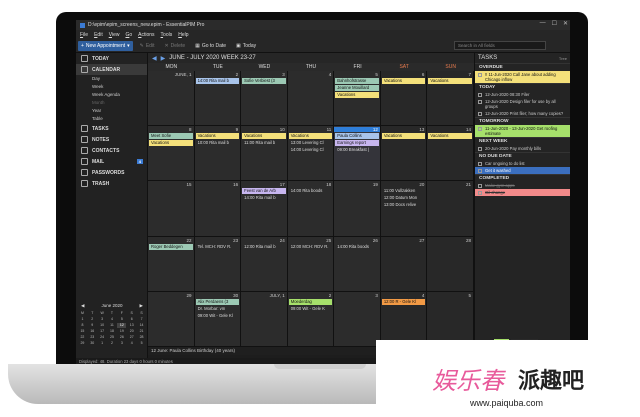 The height and width of the screenshot is (417, 640). Describe the element at coordinates (84, 35) in the screenshot. I see `menu-file: File` at that location.